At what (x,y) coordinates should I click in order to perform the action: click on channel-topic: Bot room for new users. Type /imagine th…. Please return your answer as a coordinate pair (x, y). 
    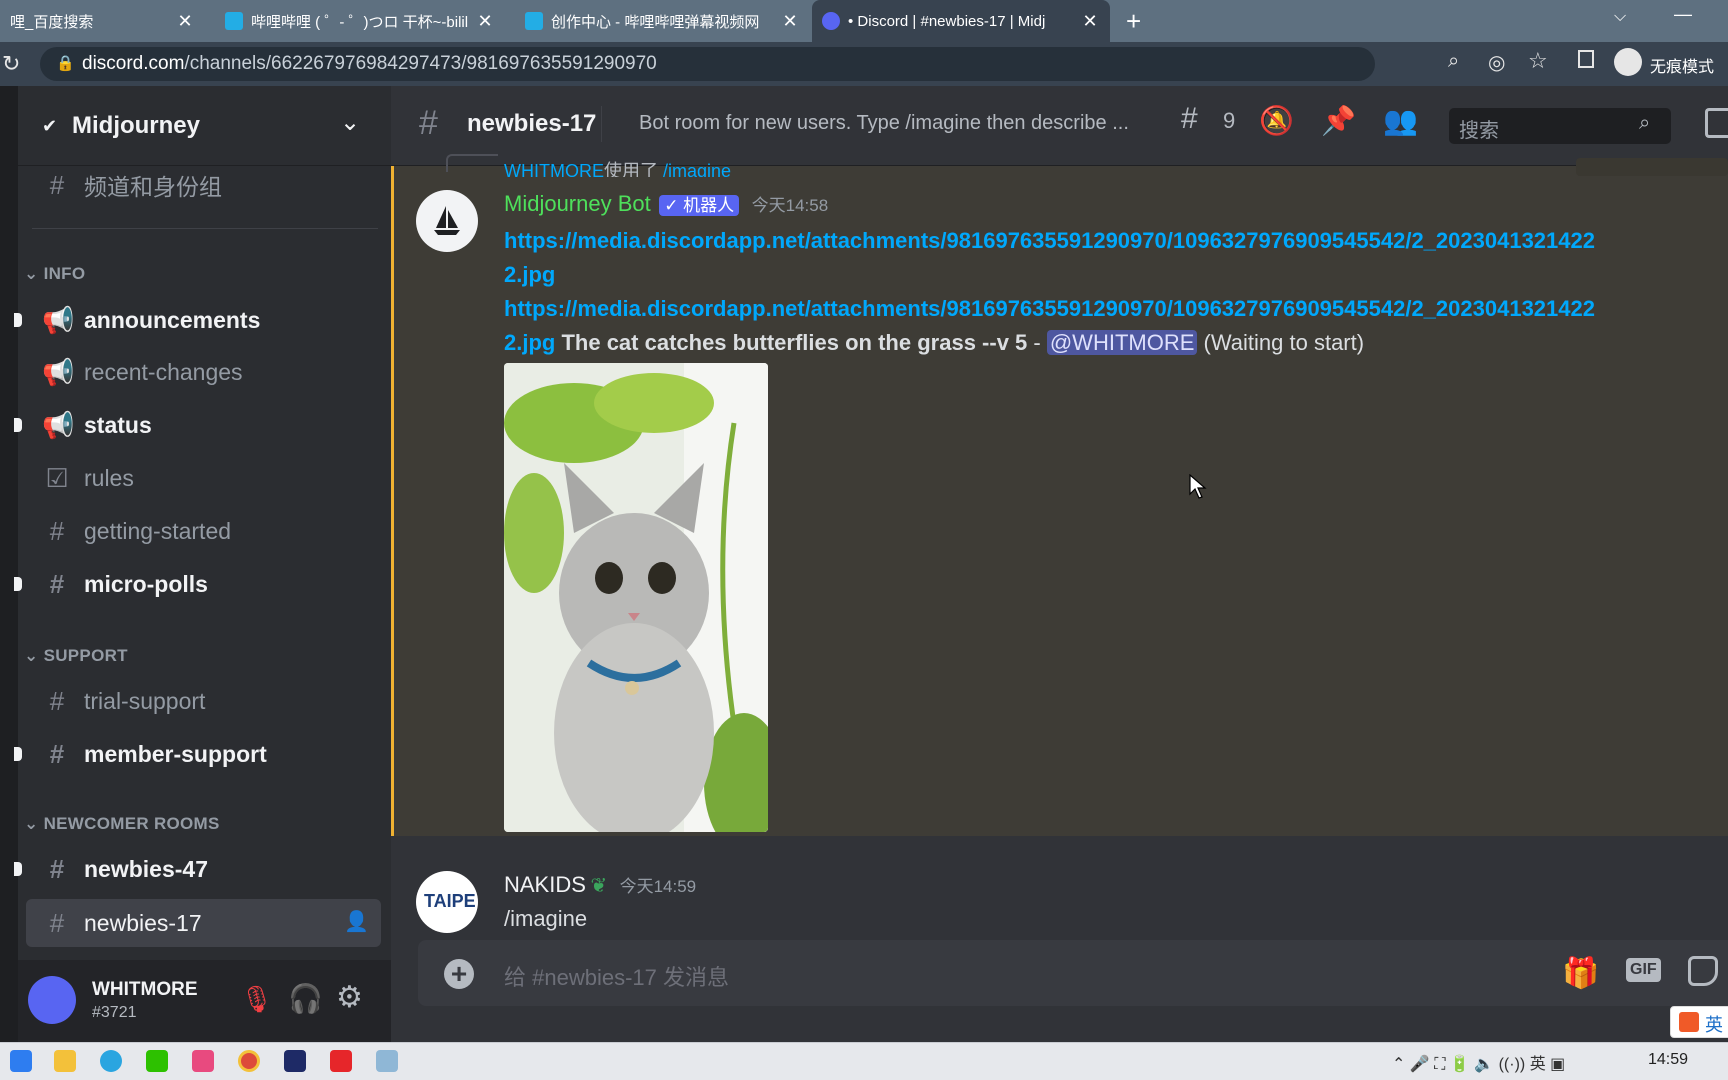
    Looking at the image, I should click on (899, 123).